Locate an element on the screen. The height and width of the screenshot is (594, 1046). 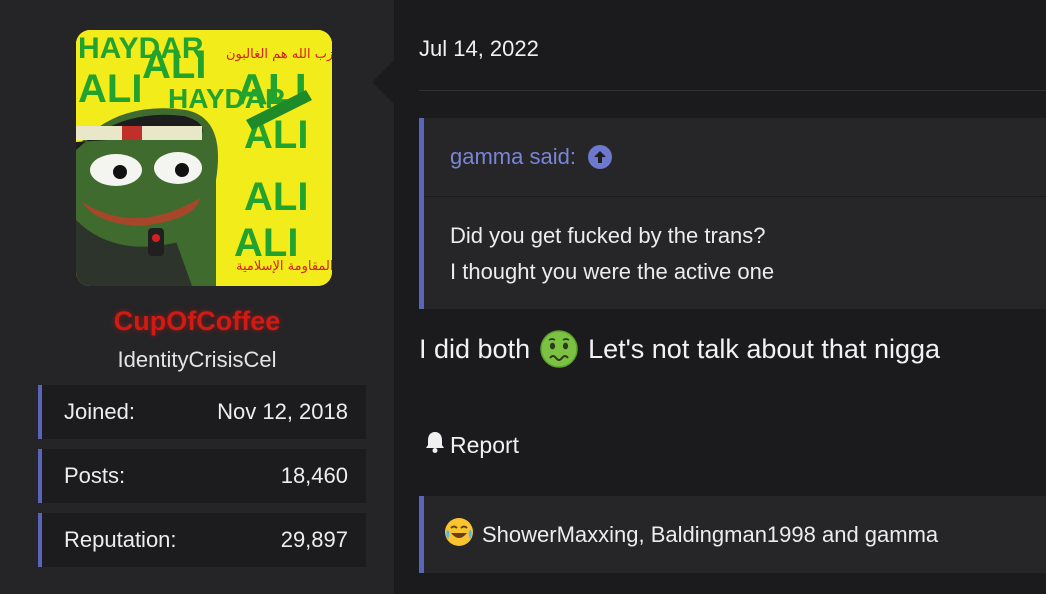
quote-line: Did you get fucked by the trans? is located at coordinates (608, 235).